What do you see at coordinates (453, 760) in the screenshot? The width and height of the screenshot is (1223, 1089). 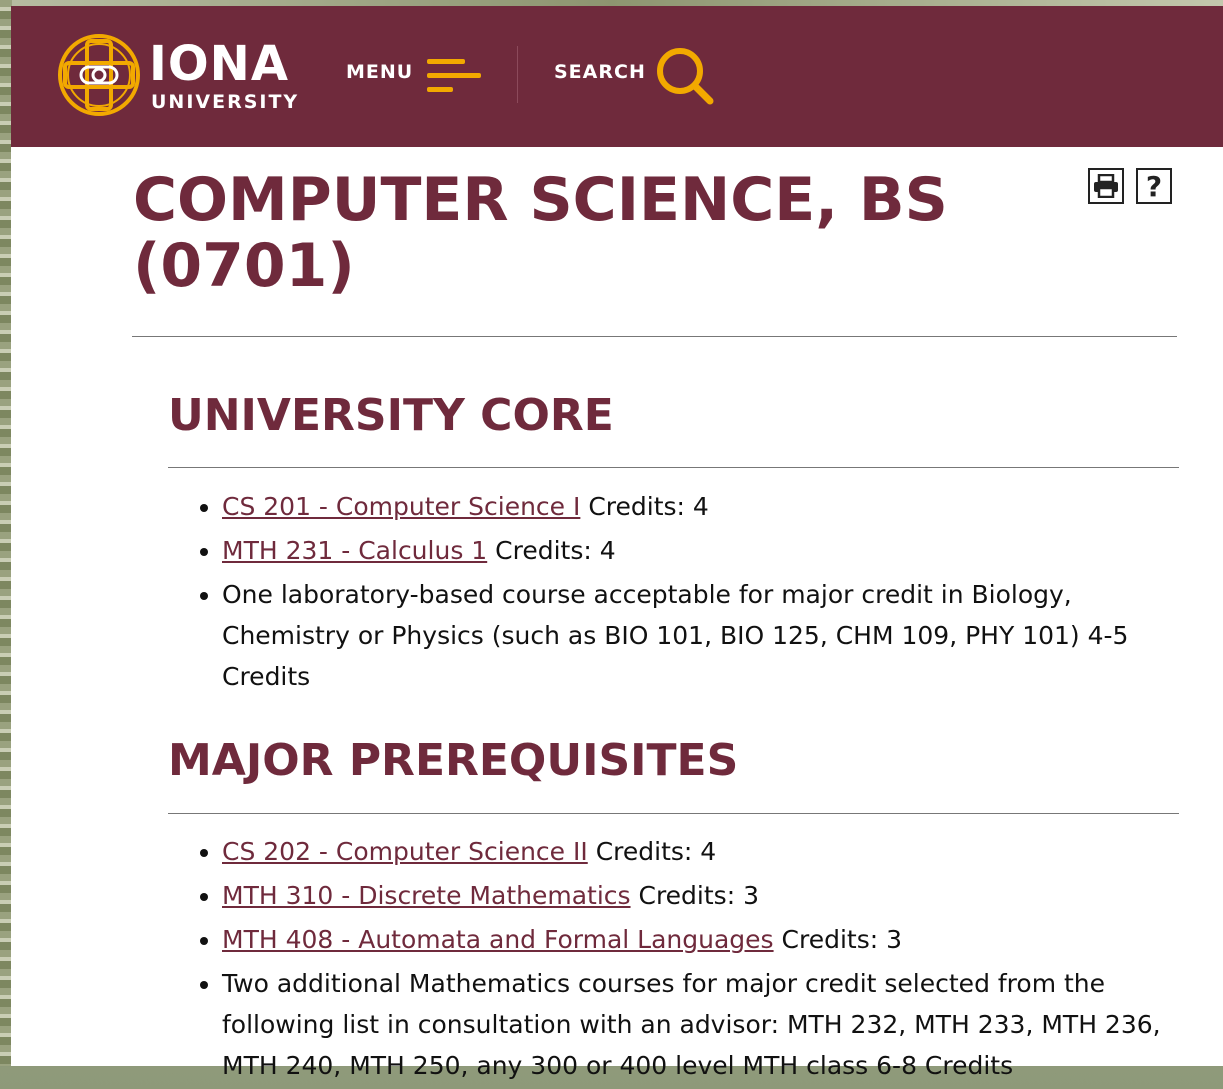 I see `section-title-major-prerequisites: MAJOR PREREQUISITES` at bounding box center [453, 760].